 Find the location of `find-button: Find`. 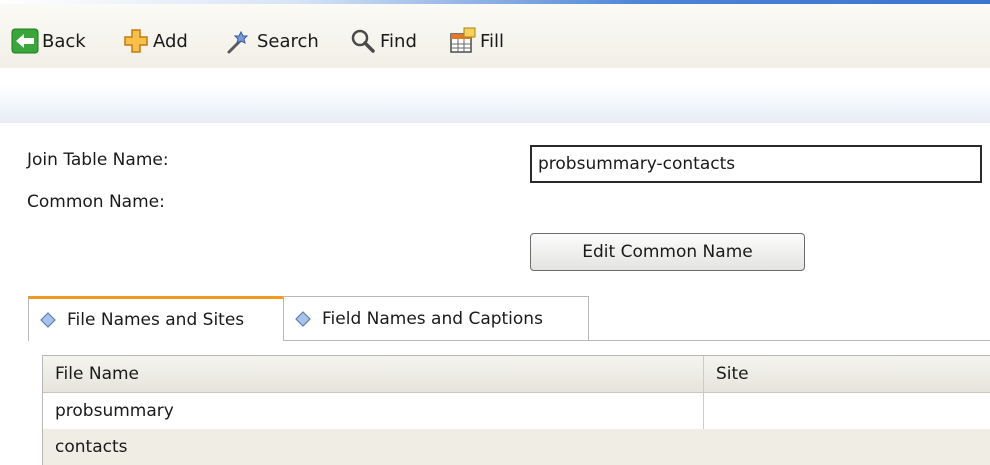

find-button: Find is located at coordinates (382, 41).